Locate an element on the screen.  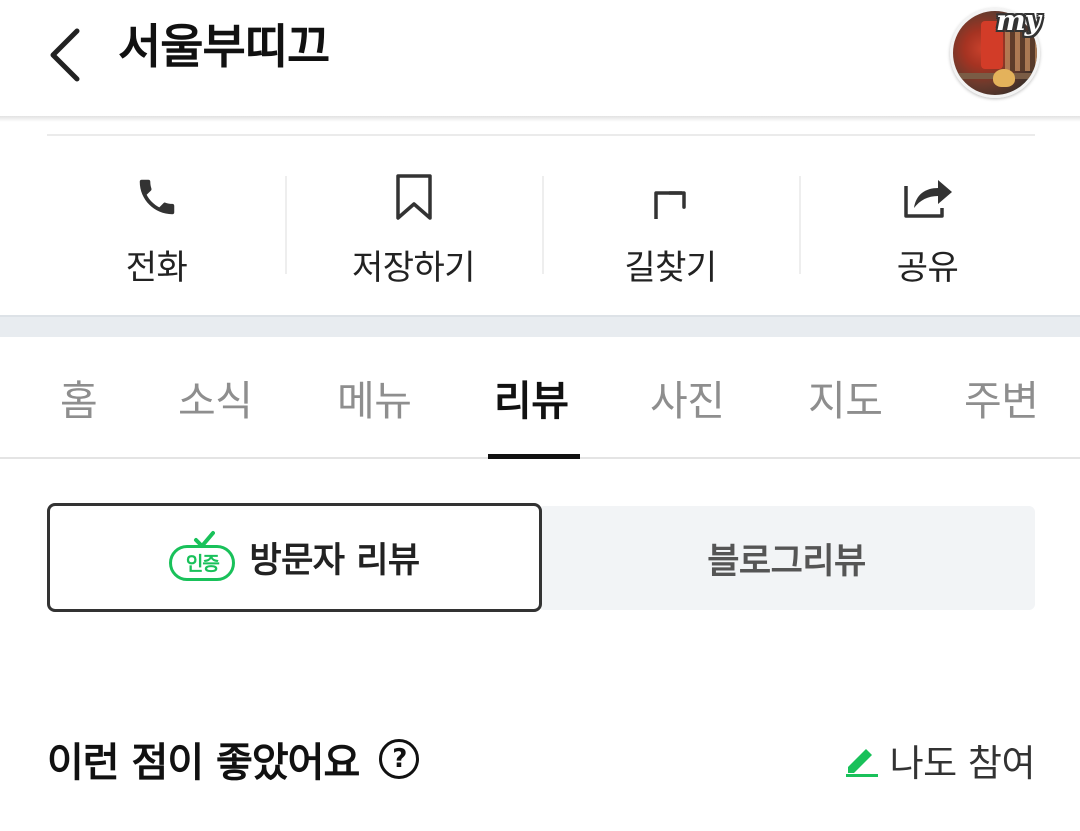
tab-photos: 사진 is located at coordinates (687, 397).